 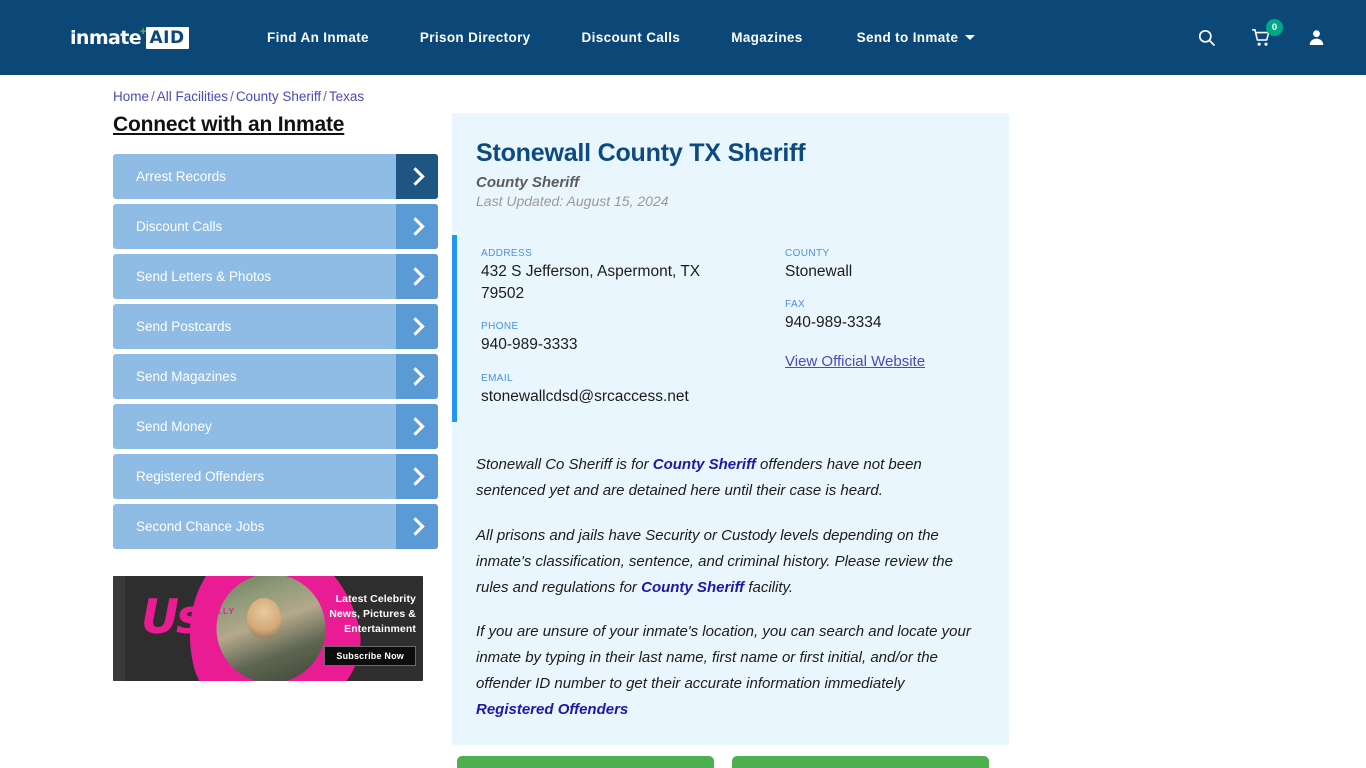 I want to click on cart-count-badge: 0, so click(x=1274, y=27).